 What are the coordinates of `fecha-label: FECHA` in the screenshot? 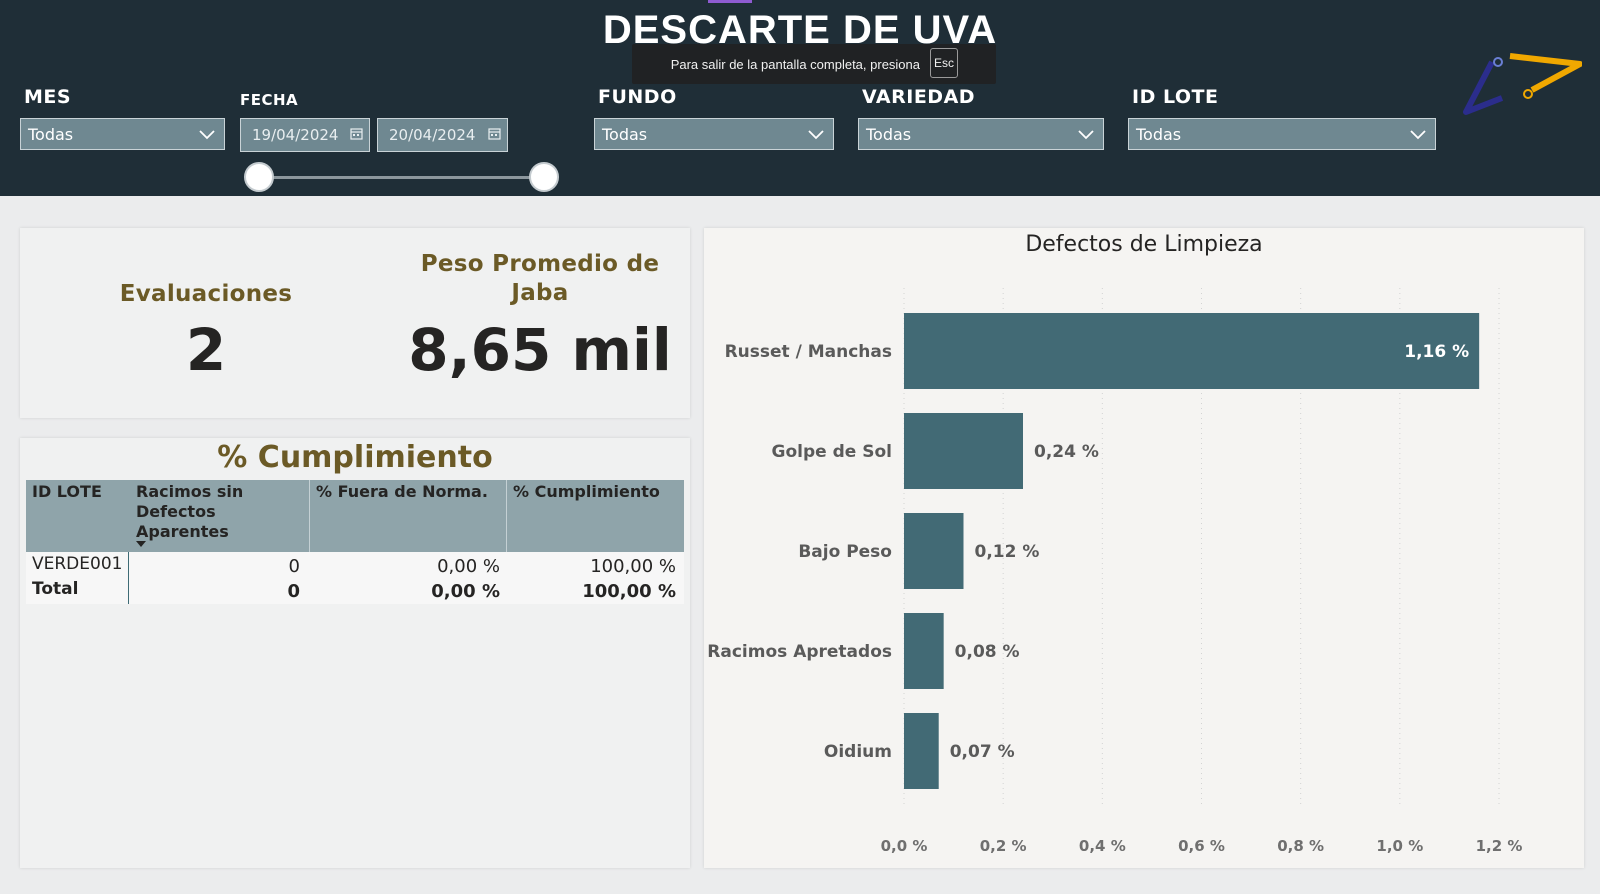 It's located at (269, 100).